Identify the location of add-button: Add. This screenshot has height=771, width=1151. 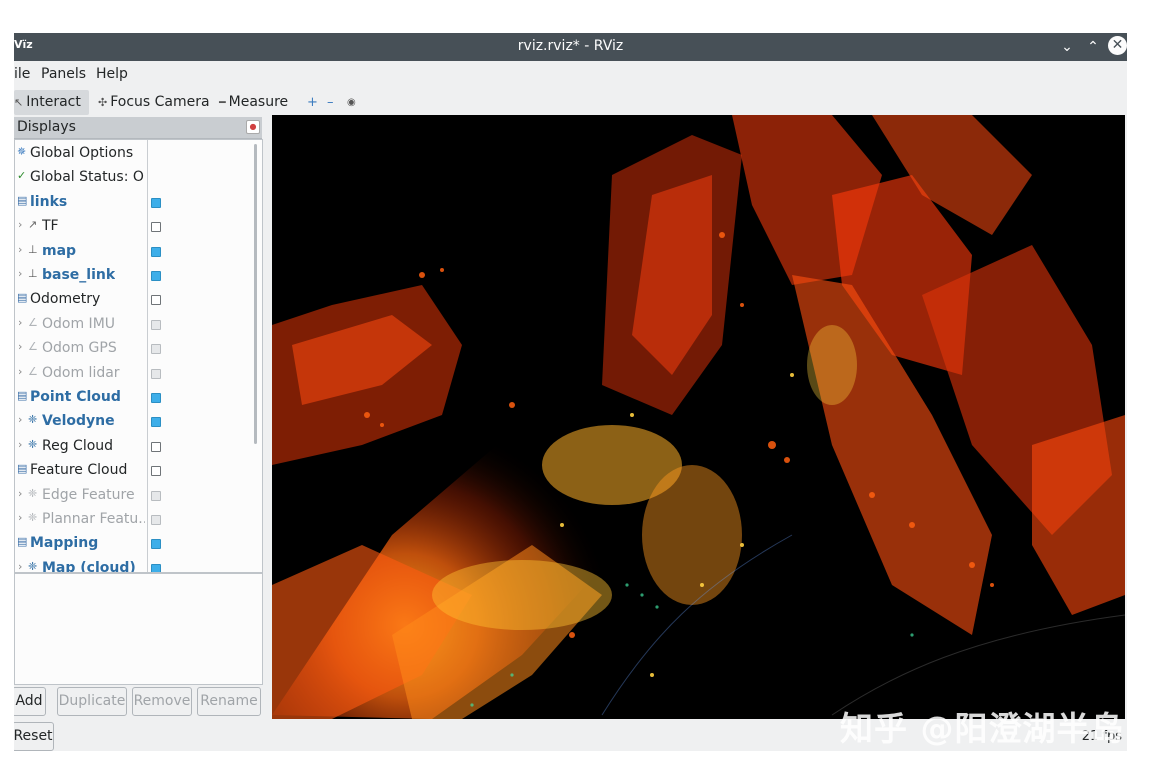
(30, 701).